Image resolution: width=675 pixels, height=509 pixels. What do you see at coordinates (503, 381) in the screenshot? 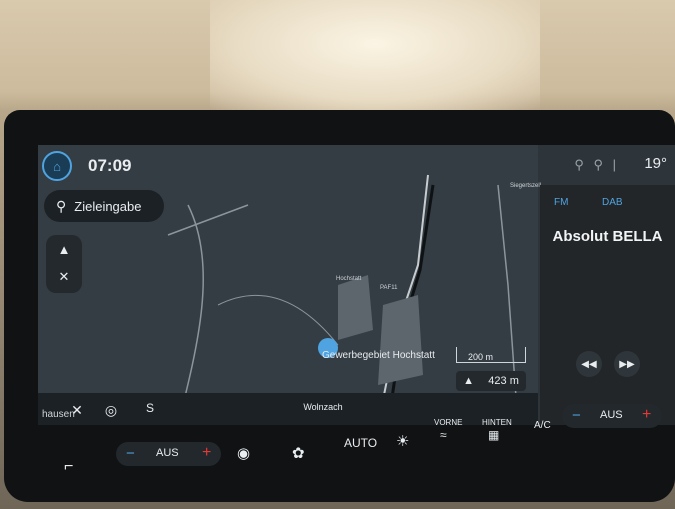
I see `elevation-value: 423 m` at bounding box center [503, 381].